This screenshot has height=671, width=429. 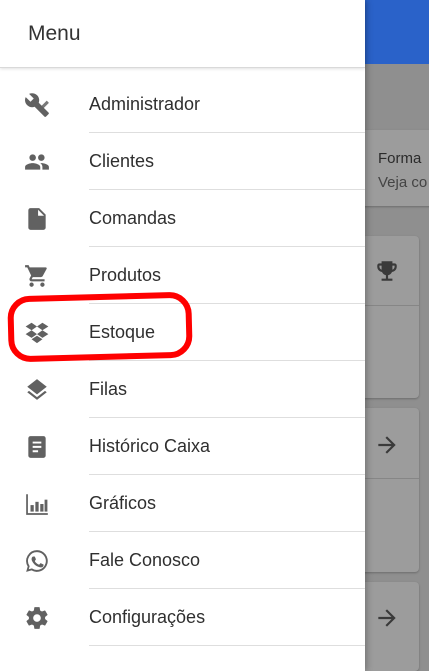 I want to click on menu-item-label: Estoque, so click(x=122, y=332).